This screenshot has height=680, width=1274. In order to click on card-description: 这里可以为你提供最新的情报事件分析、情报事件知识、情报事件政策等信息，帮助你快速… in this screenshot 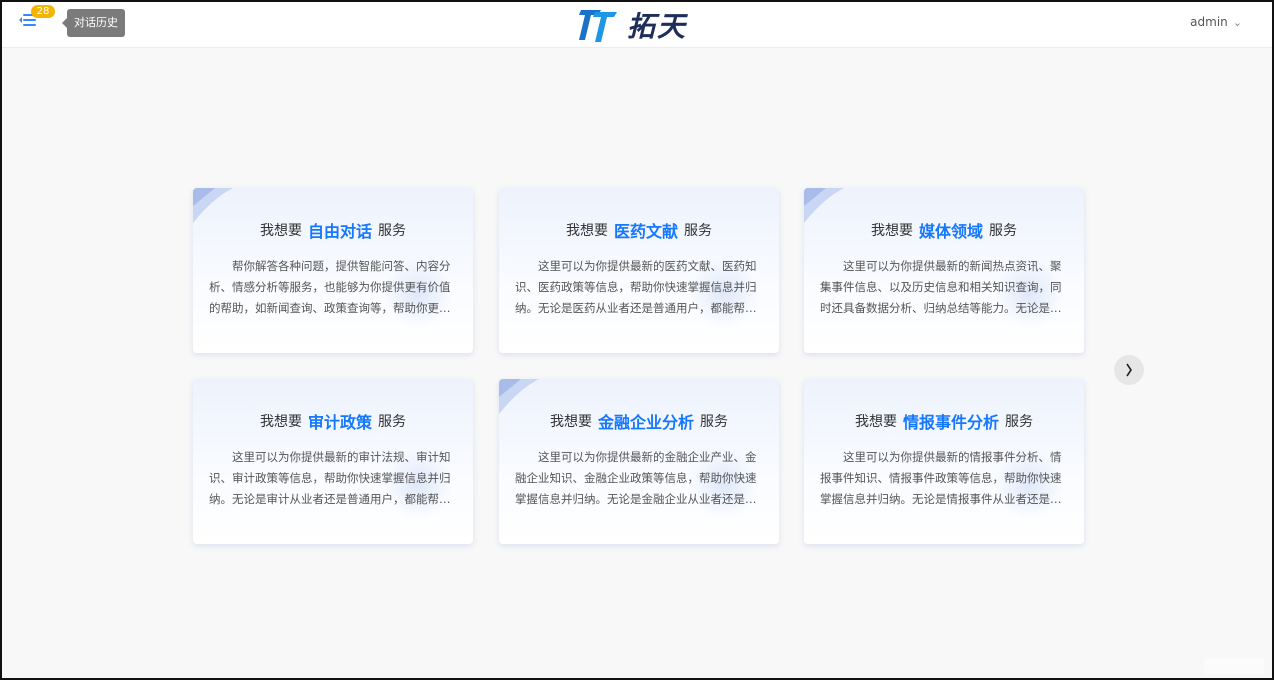, I will do `click(941, 478)`.